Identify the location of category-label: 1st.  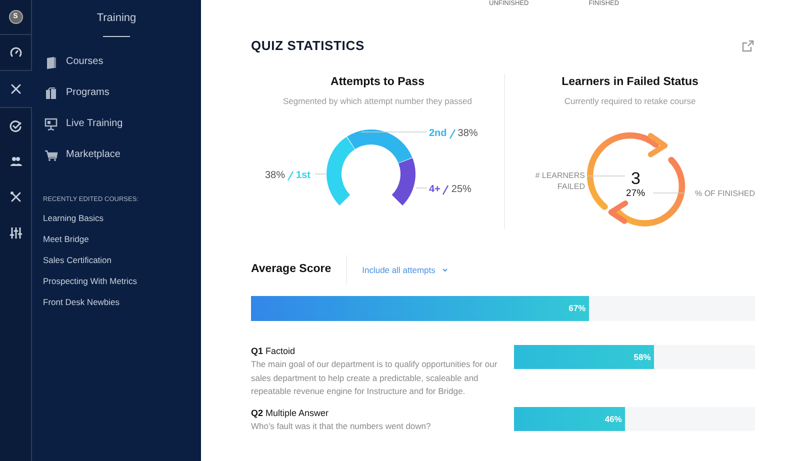
(303, 176).